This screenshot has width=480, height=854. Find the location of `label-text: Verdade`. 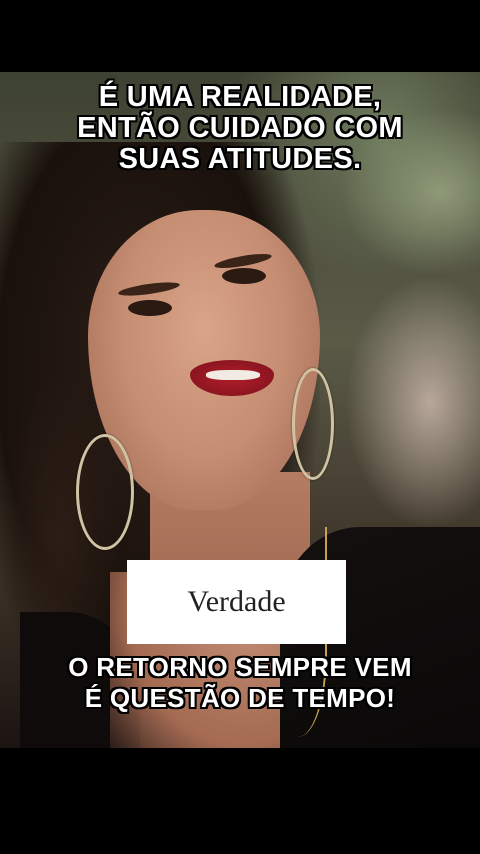

label-text: Verdade is located at coordinates (236, 601).